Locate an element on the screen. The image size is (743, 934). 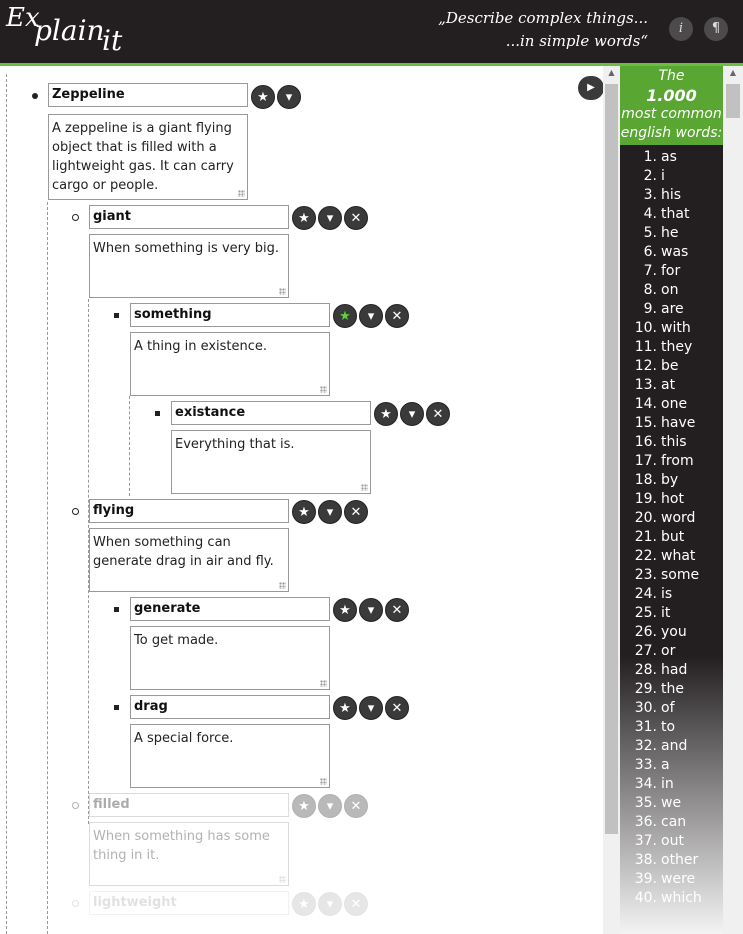
word-text: are is located at coordinates (672, 309).